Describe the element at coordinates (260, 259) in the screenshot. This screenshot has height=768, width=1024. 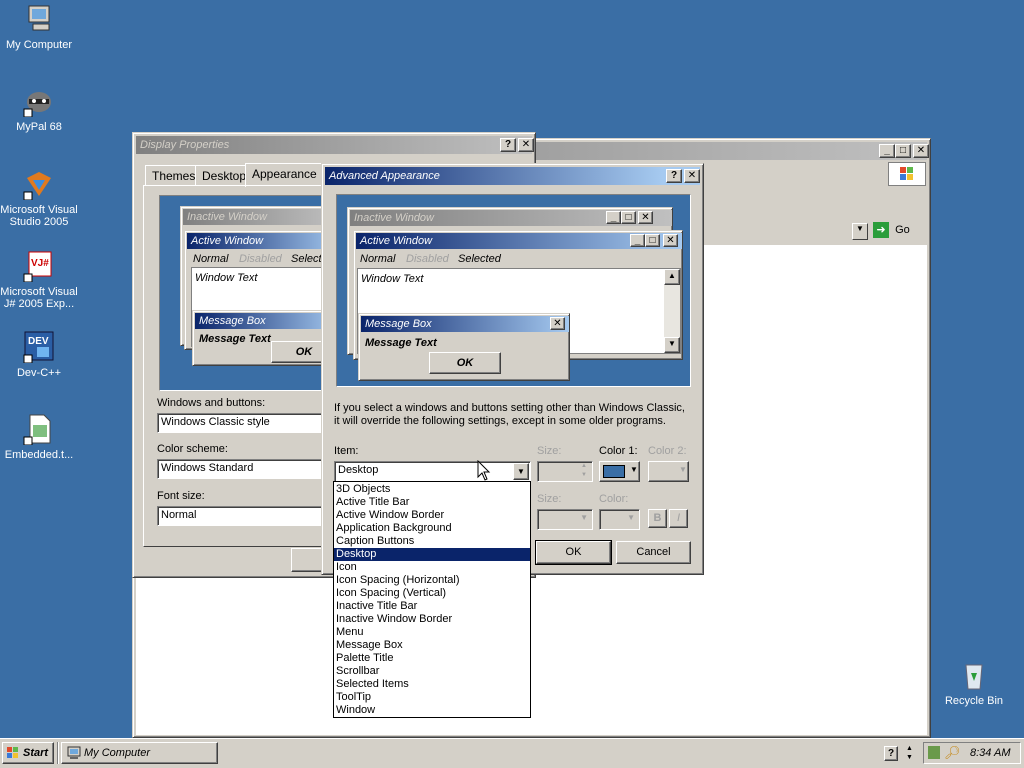
I see `preview-disabled: Disabled` at that location.